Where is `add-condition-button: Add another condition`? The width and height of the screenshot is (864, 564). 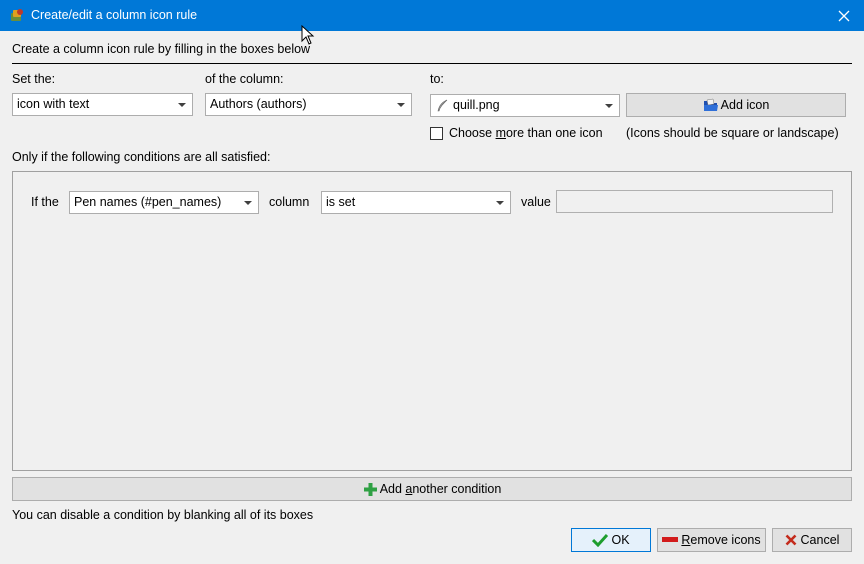 add-condition-button: Add another condition is located at coordinates (432, 489).